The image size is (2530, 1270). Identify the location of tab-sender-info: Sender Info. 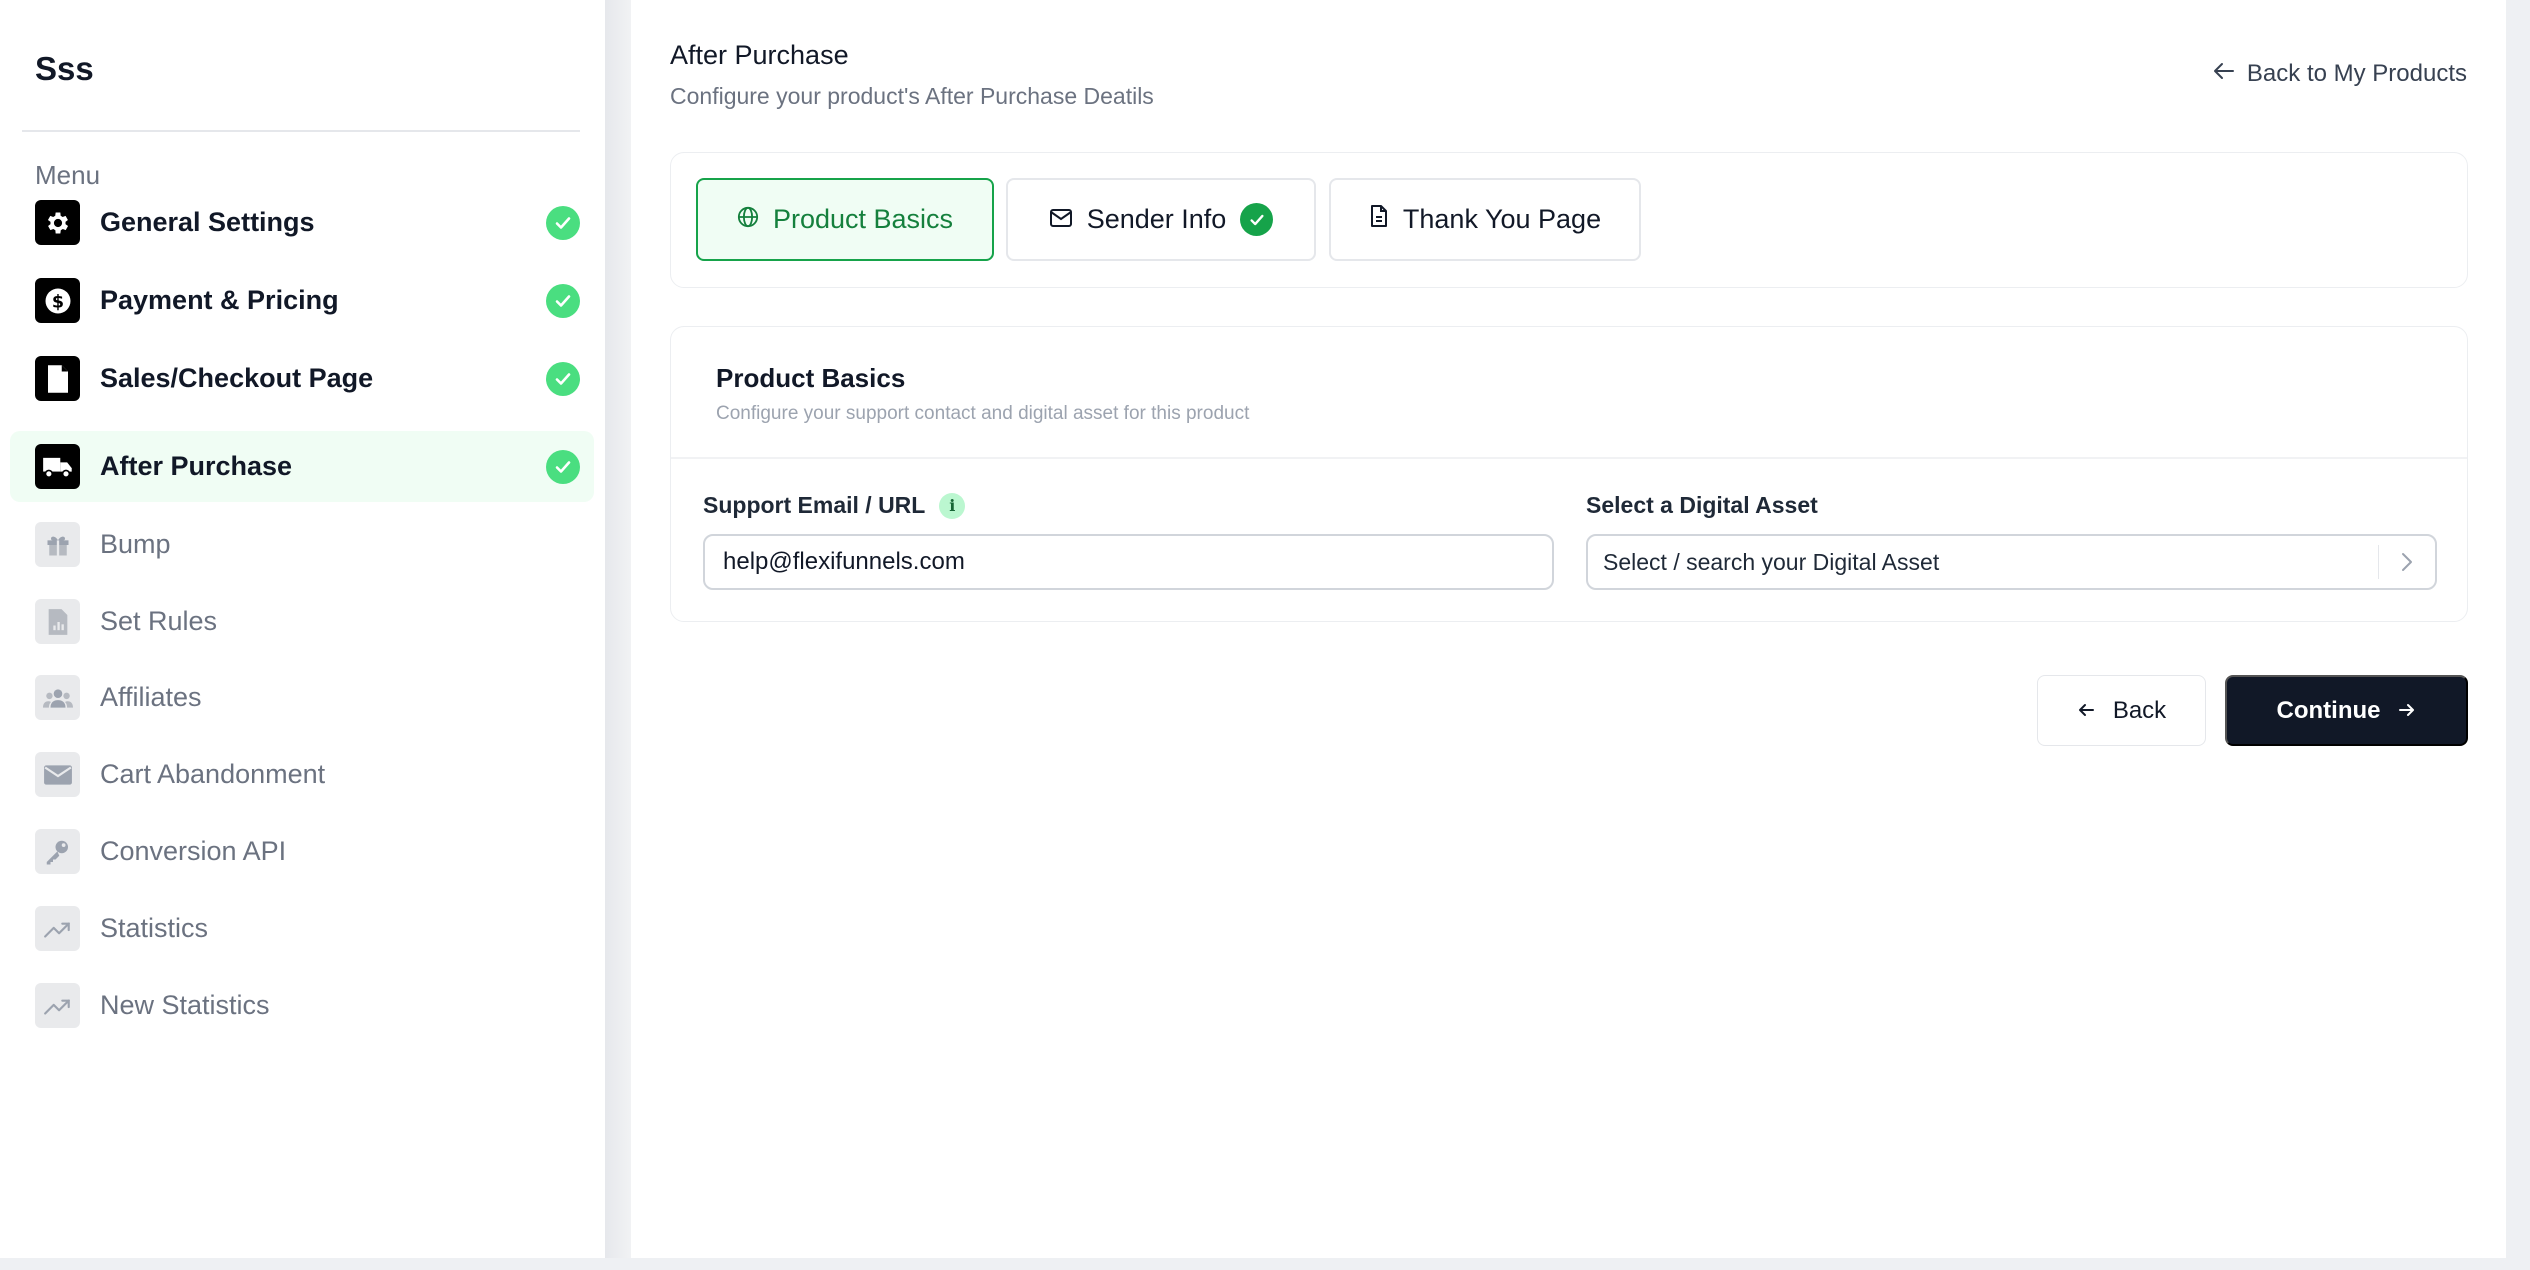
(1161, 219).